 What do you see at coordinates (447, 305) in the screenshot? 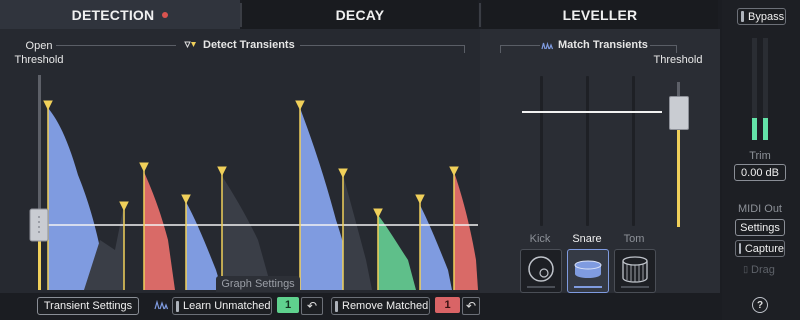
I see `remove-count: 1` at bounding box center [447, 305].